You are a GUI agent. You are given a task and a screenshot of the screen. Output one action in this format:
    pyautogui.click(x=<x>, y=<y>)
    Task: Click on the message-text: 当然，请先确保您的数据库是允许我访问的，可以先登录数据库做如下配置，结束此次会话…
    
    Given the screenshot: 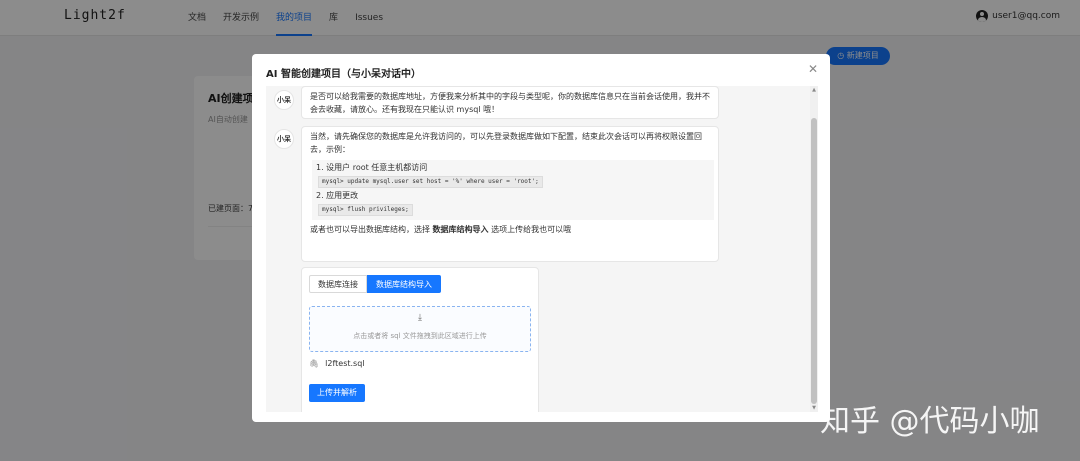 What is the action you would take?
    pyautogui.click(x=506, y=143)
    